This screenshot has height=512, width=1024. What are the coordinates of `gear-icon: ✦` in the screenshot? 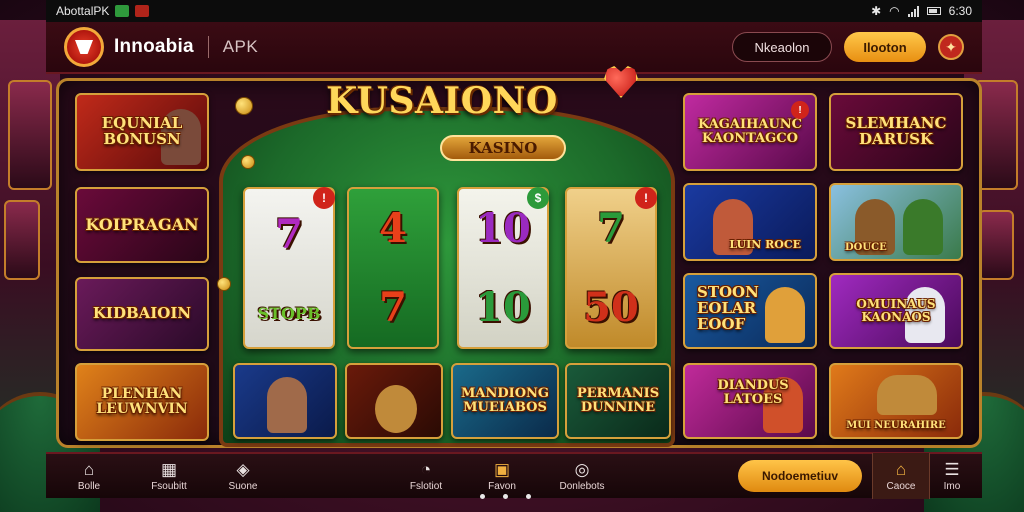 It's located at (951, 47).